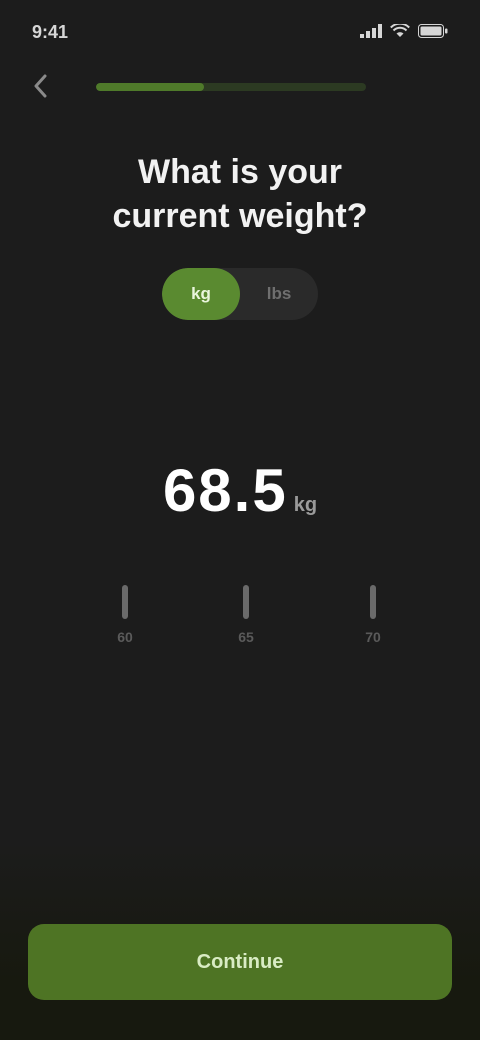 This screenshot has width=480, height=1040. I want to click on back-button, so click(40, 86).